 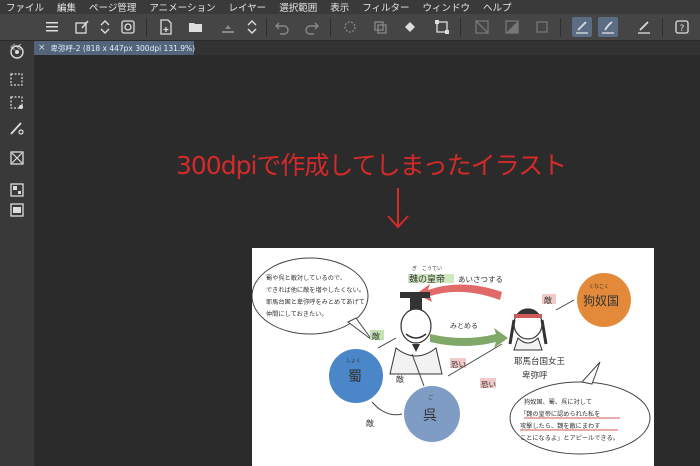 What do you see at coordinates (52, 27) in the screenshot?
I see `hamburger-menu-icon` at bounding box center [52, 27].